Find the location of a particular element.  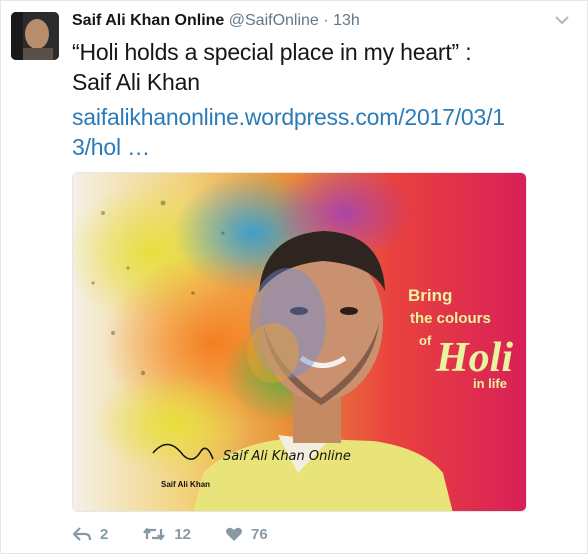

media-headline-line: Bring is located at coordinates (430, 295).